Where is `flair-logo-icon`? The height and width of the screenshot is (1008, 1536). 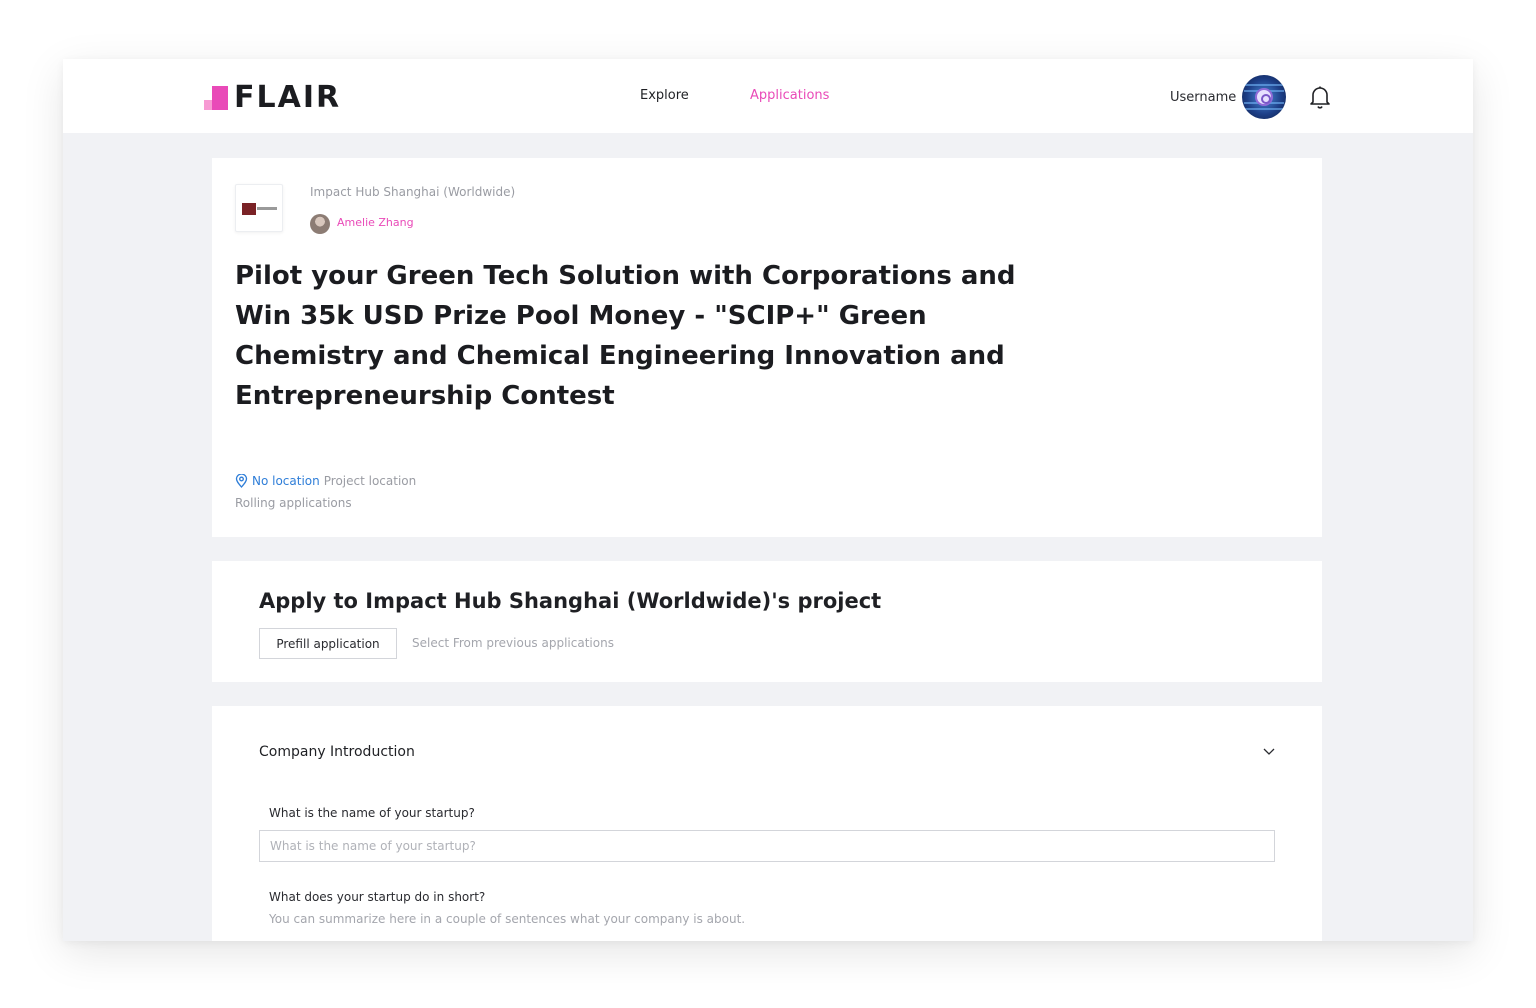 flair-logo-icon is located at coordinates (216, 98).